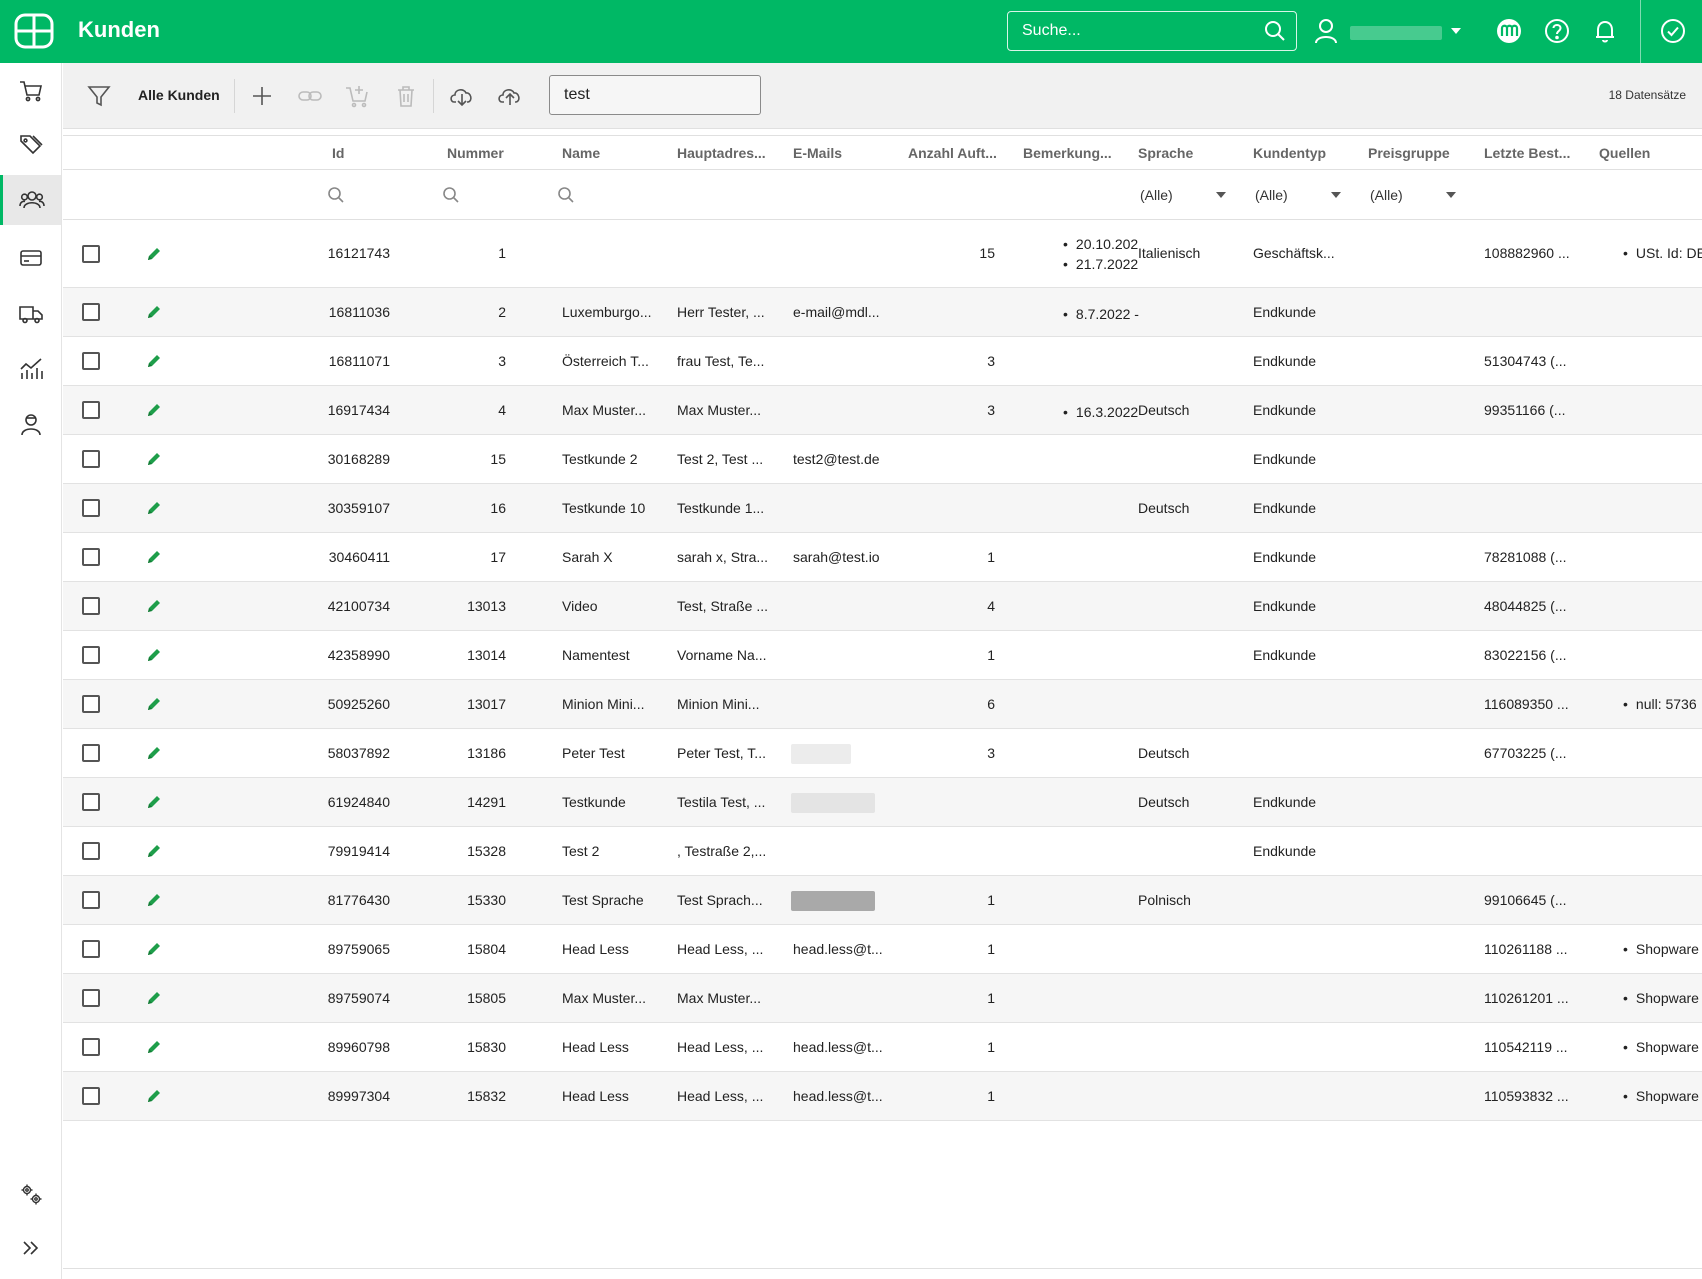  Describe the element at coordinates (30, 200) in the screenshot. I see `sidebar-item-customers` at that location.